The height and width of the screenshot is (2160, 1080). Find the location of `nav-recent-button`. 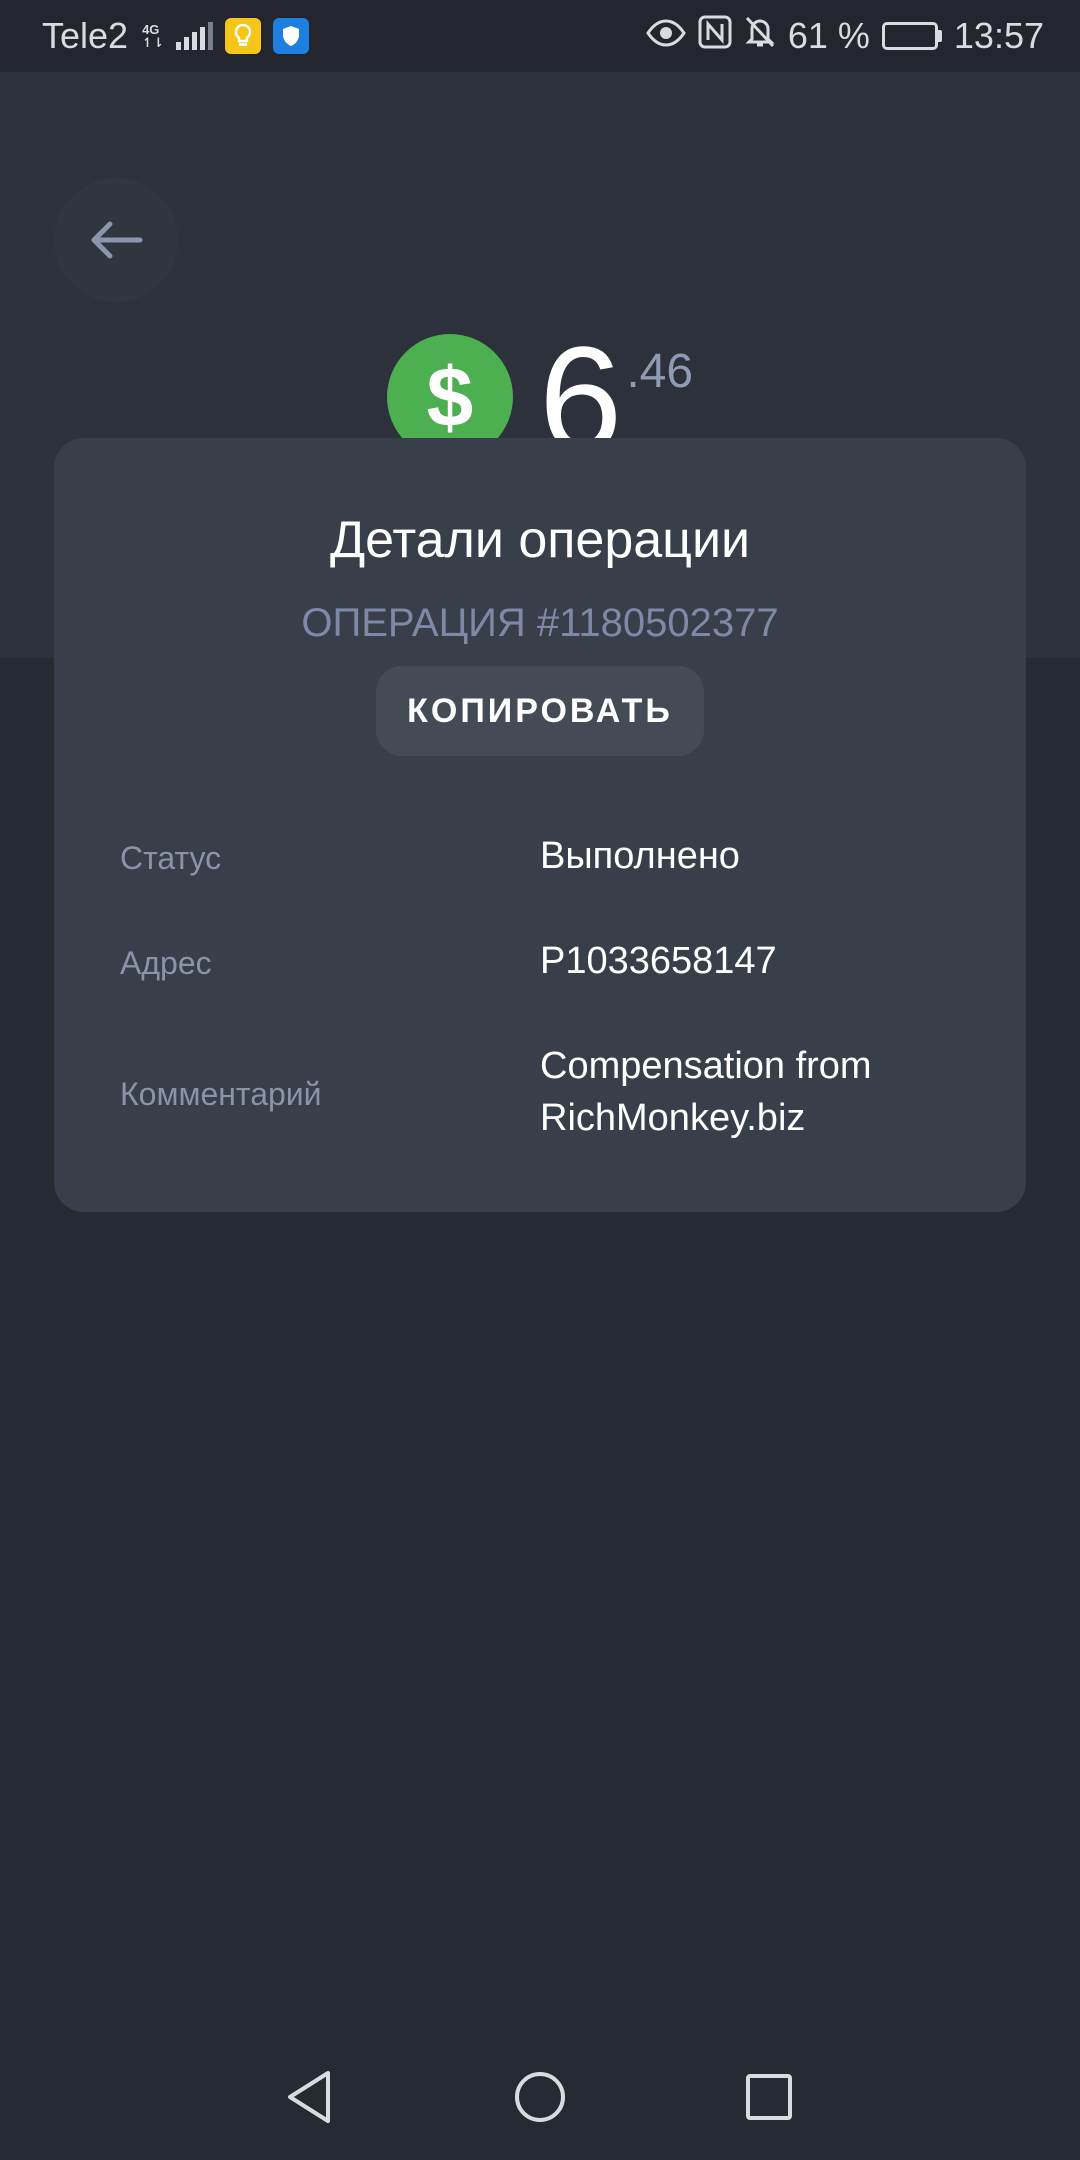

nav-recent-button is located at coordinates (769, 2097).